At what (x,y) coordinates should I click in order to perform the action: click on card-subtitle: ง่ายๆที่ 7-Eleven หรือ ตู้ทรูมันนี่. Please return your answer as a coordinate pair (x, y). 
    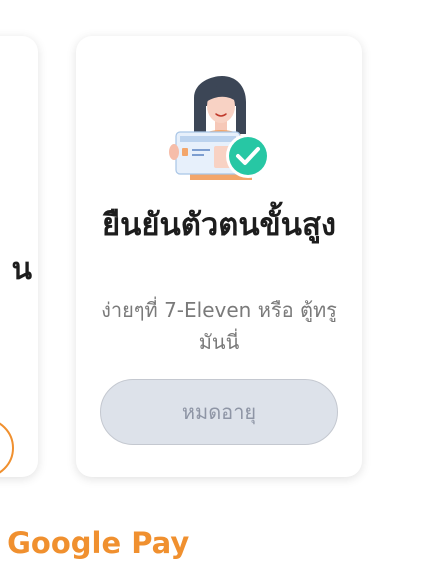
    Looking at the image, I should click on (219, 326).